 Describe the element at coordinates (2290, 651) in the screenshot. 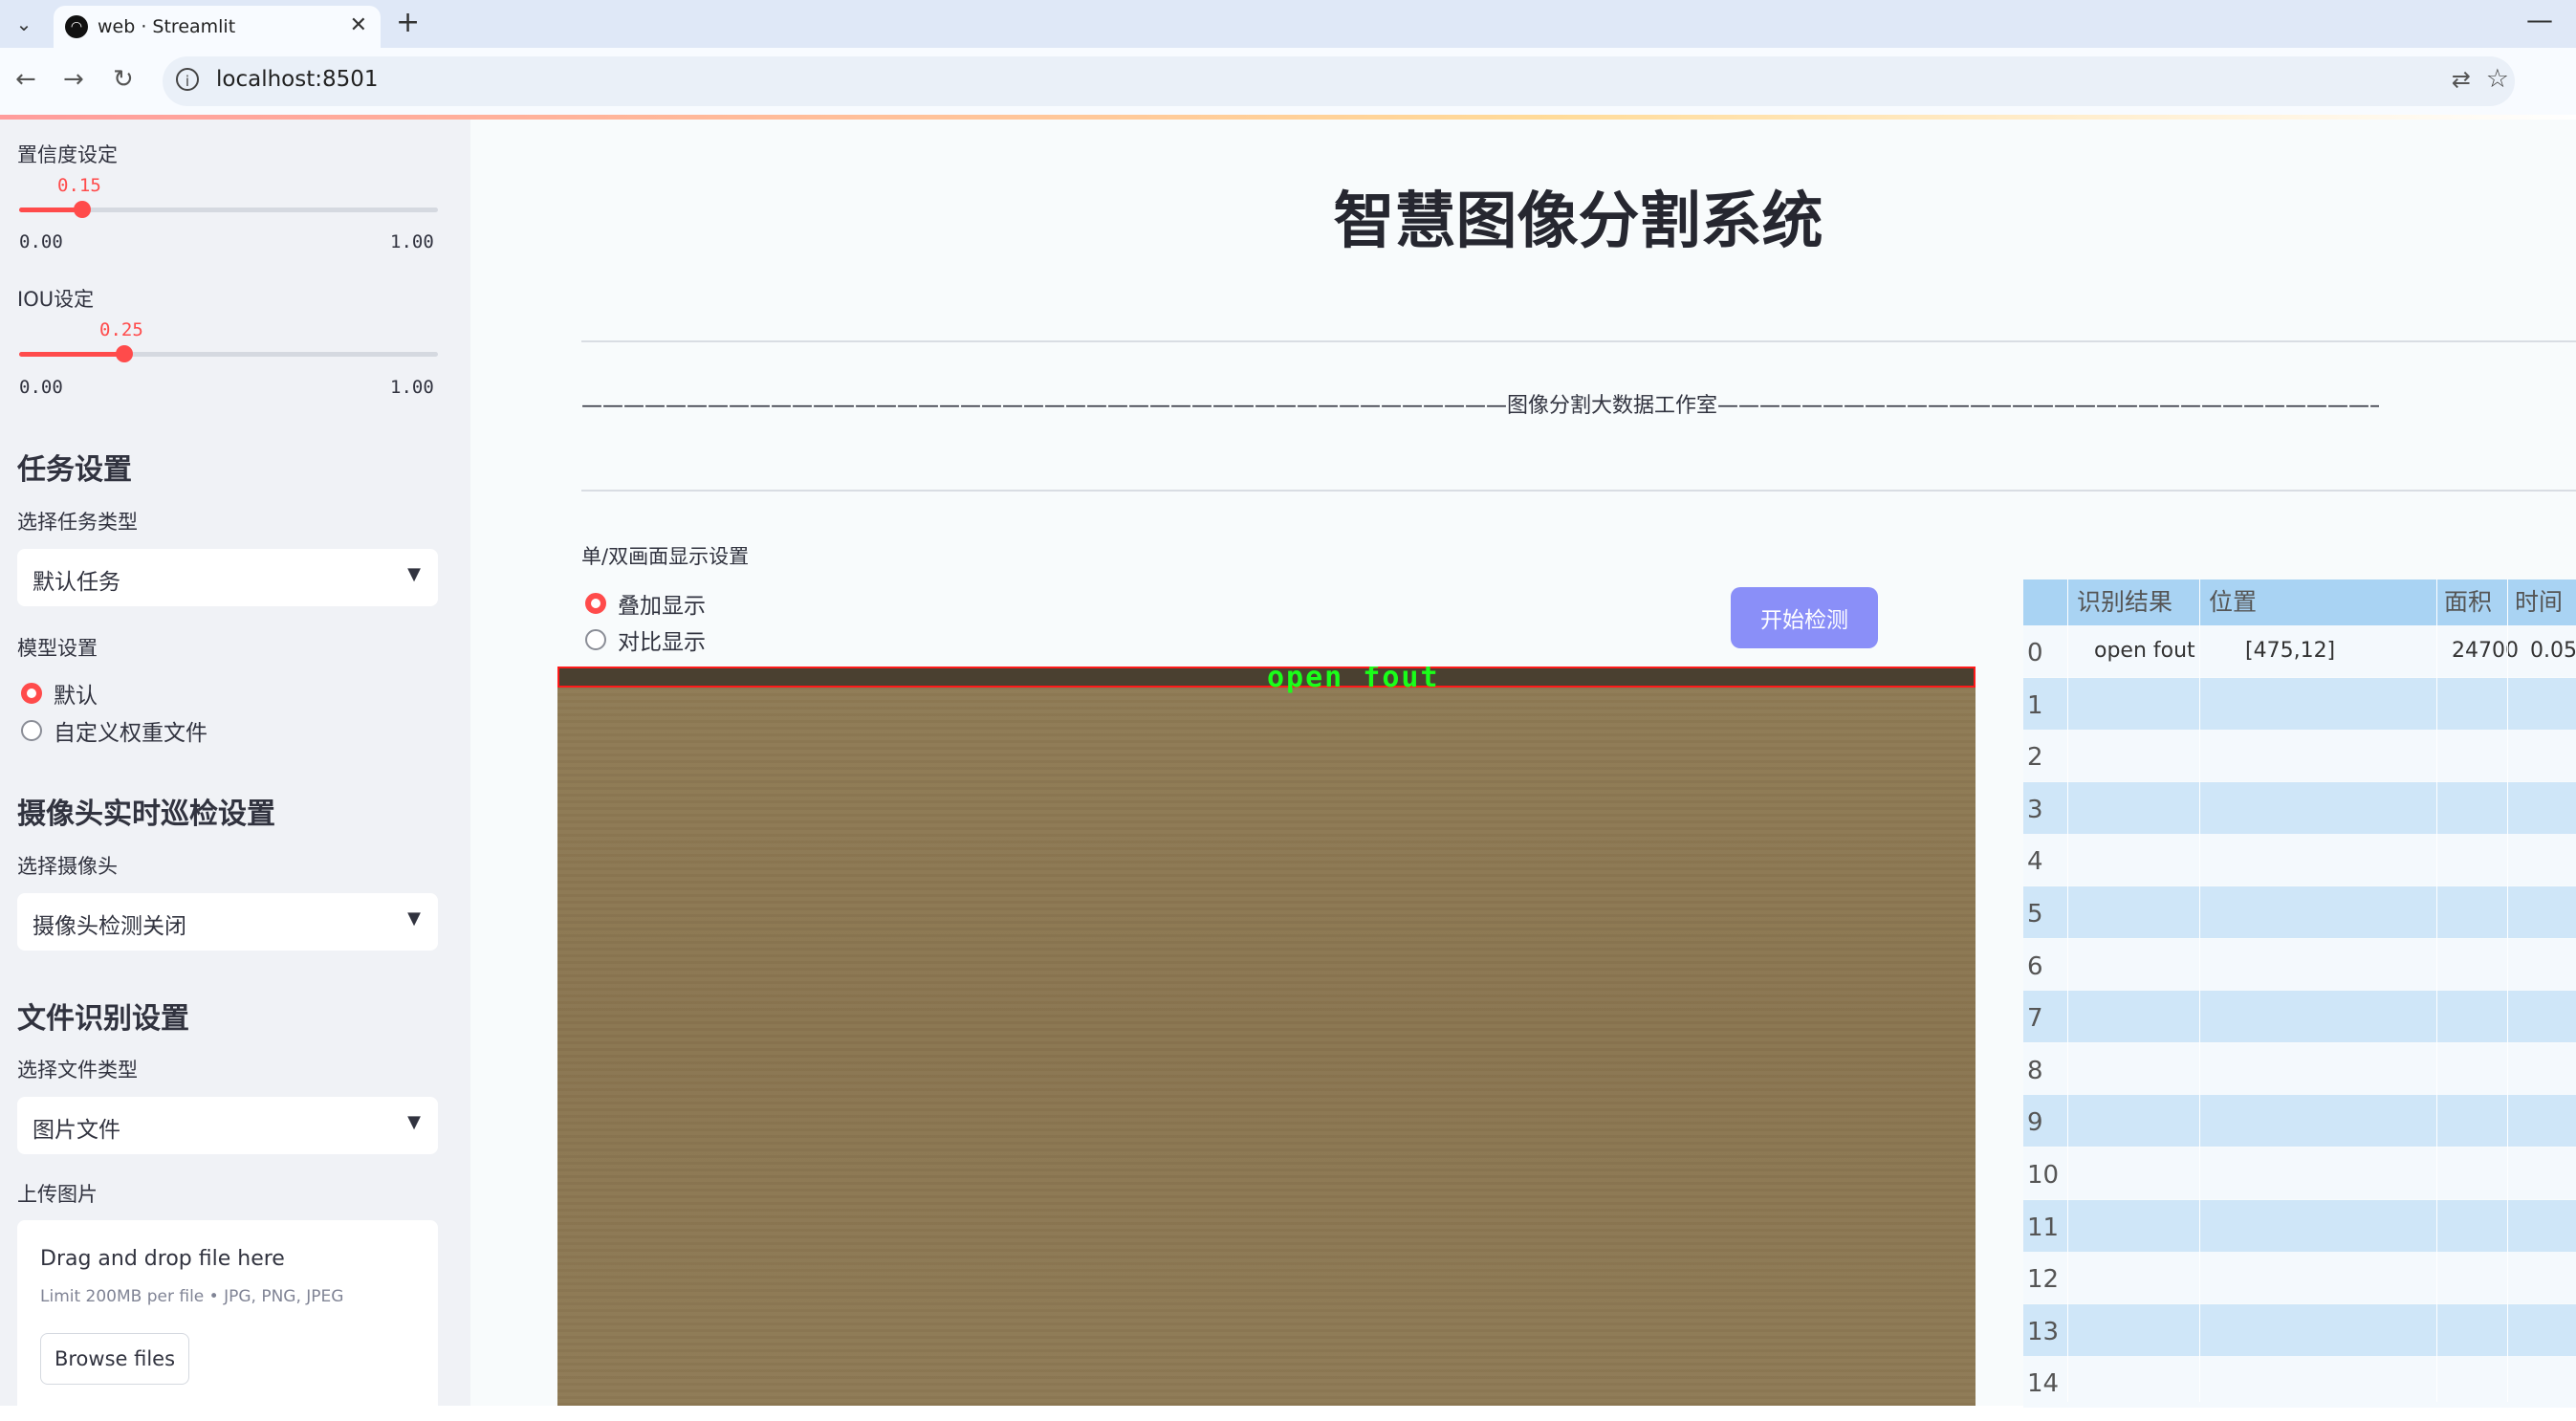

I see `cell-position: [475,12]` at that location.